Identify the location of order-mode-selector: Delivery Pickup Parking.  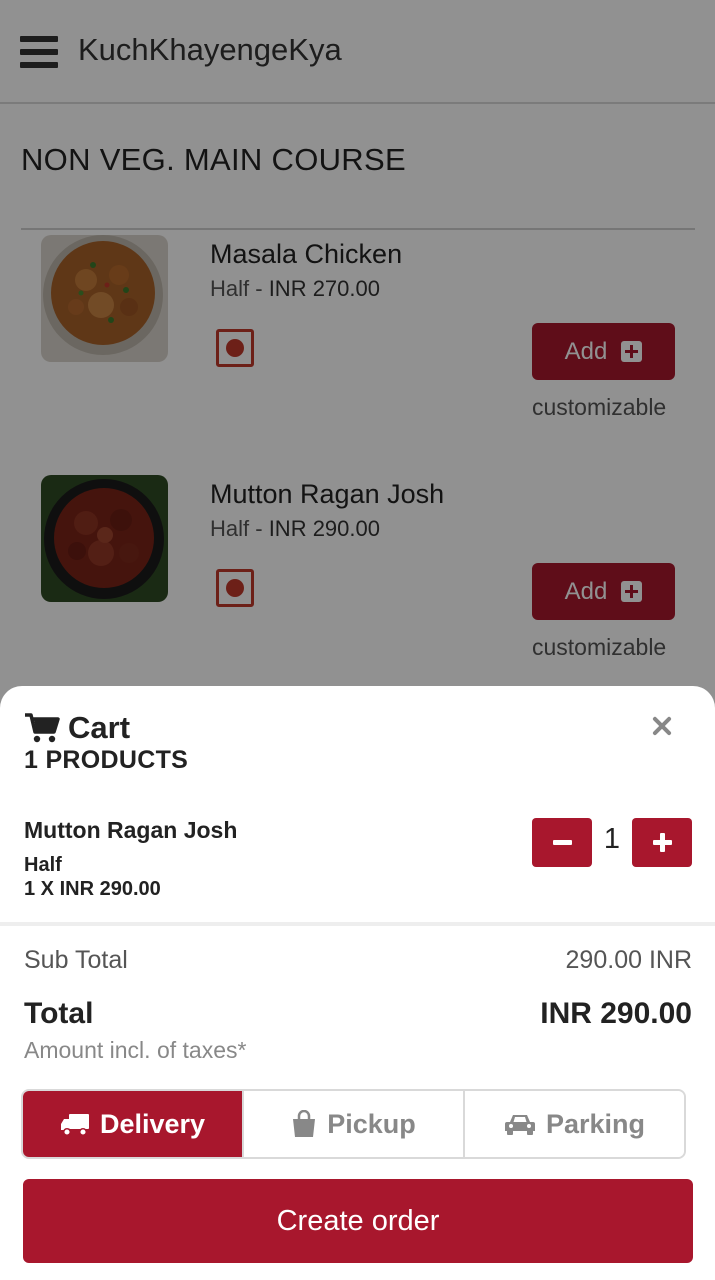
(353, 1124).